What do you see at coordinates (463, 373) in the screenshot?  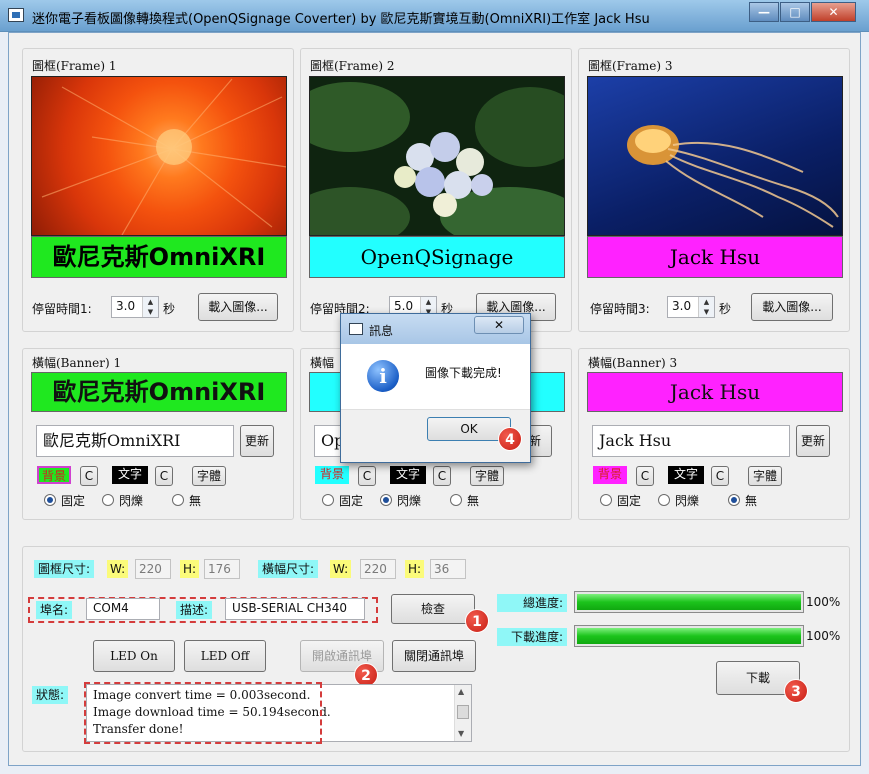 I see `dialog-message: 圖像下載完成!` at bounding box center [463, 373].